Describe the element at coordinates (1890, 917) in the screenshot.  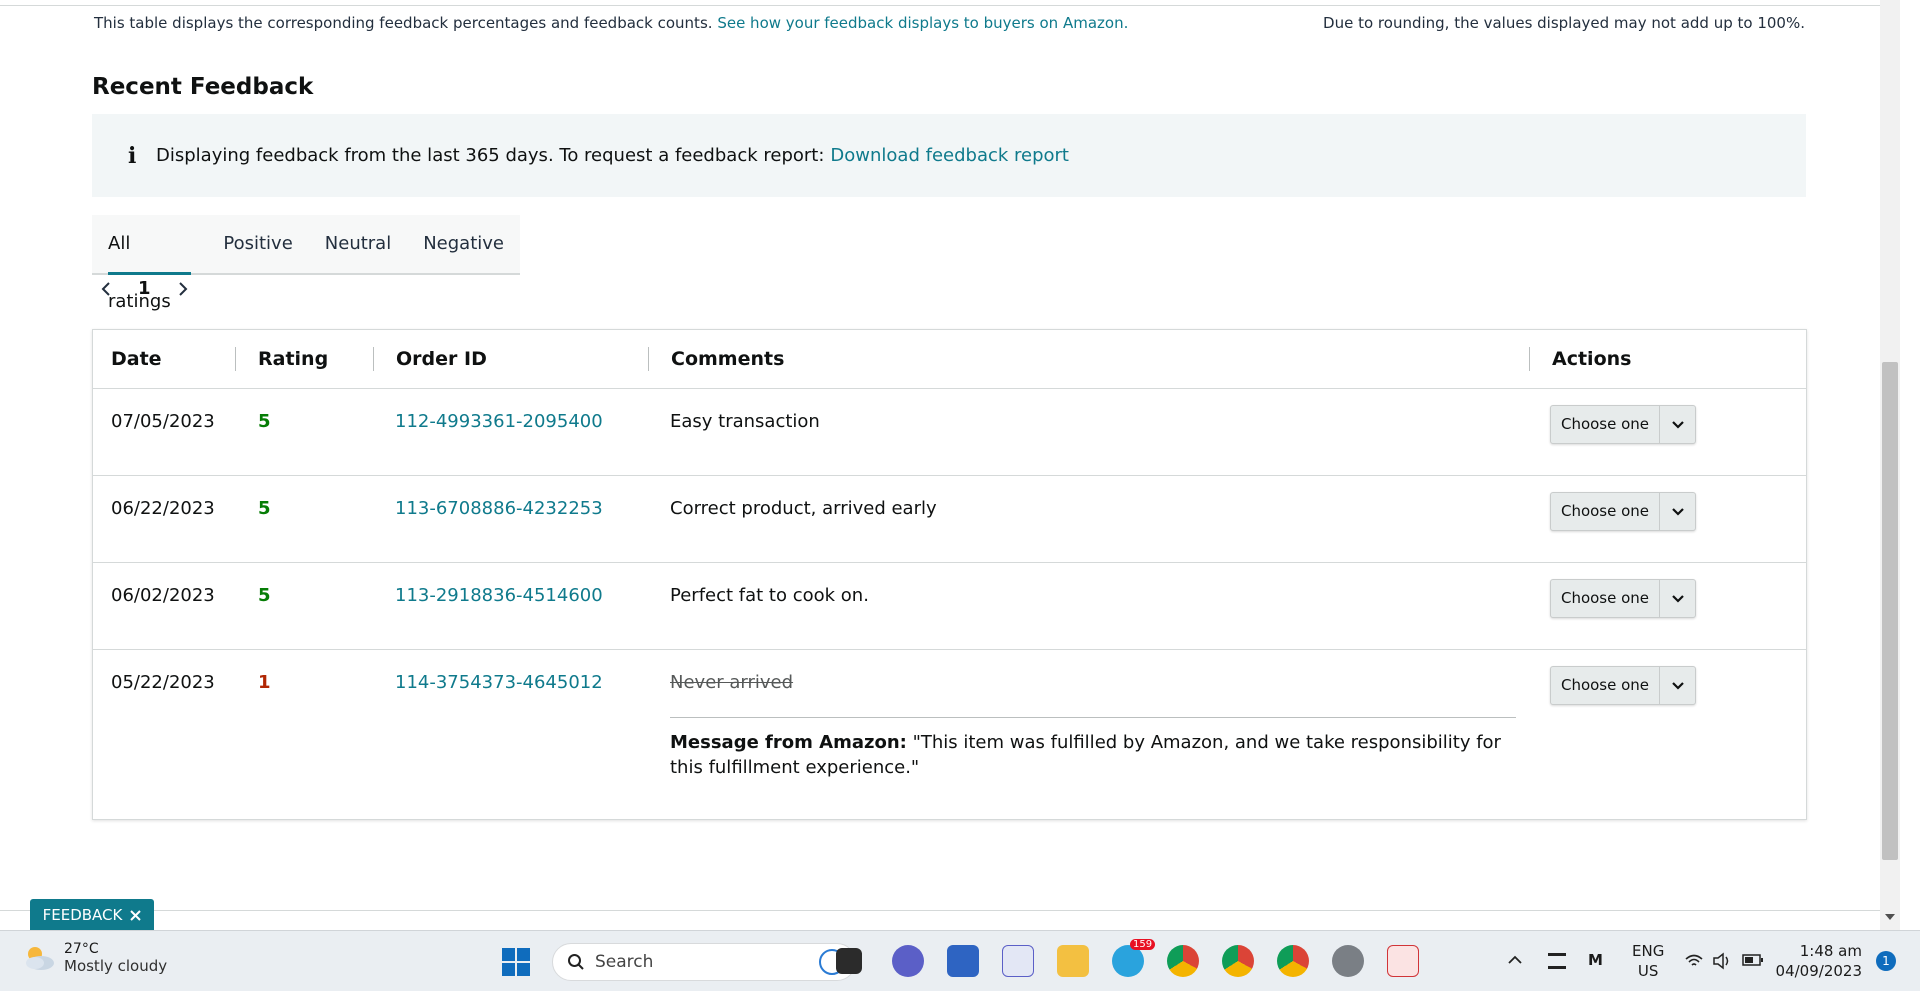
I see `scroll-down-arrow-icon` at that location.